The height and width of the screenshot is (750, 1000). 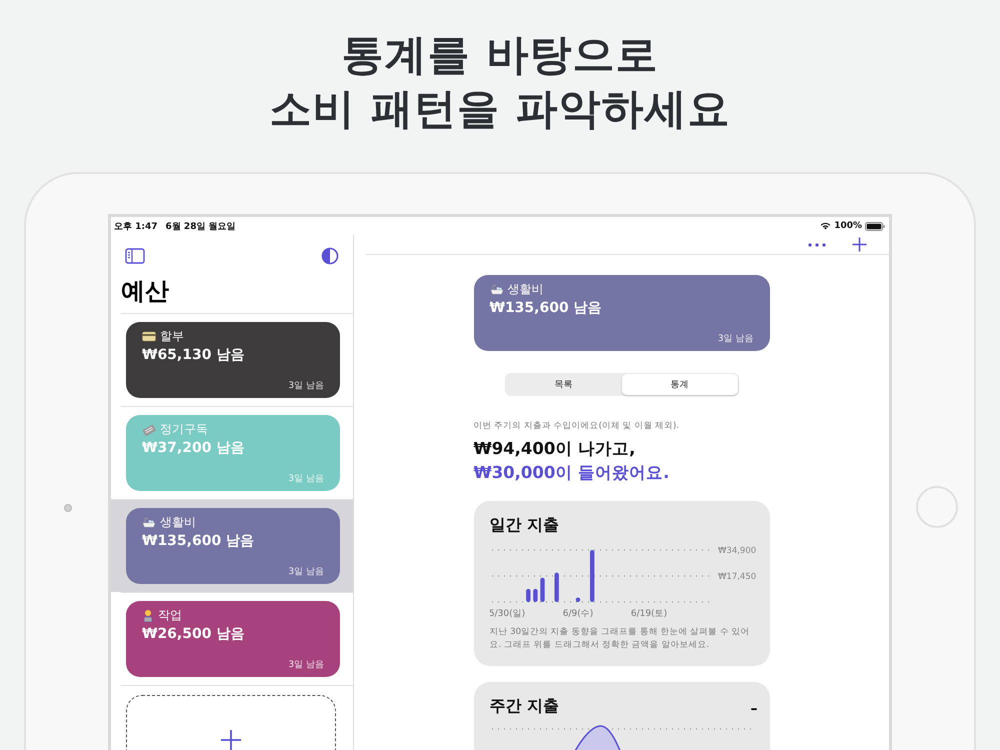 What do you see at coordinates (555, 449) in the screenshot?
I see `spent-summary: ₩94,400이 나가고,` at bounding box center [555, 449].